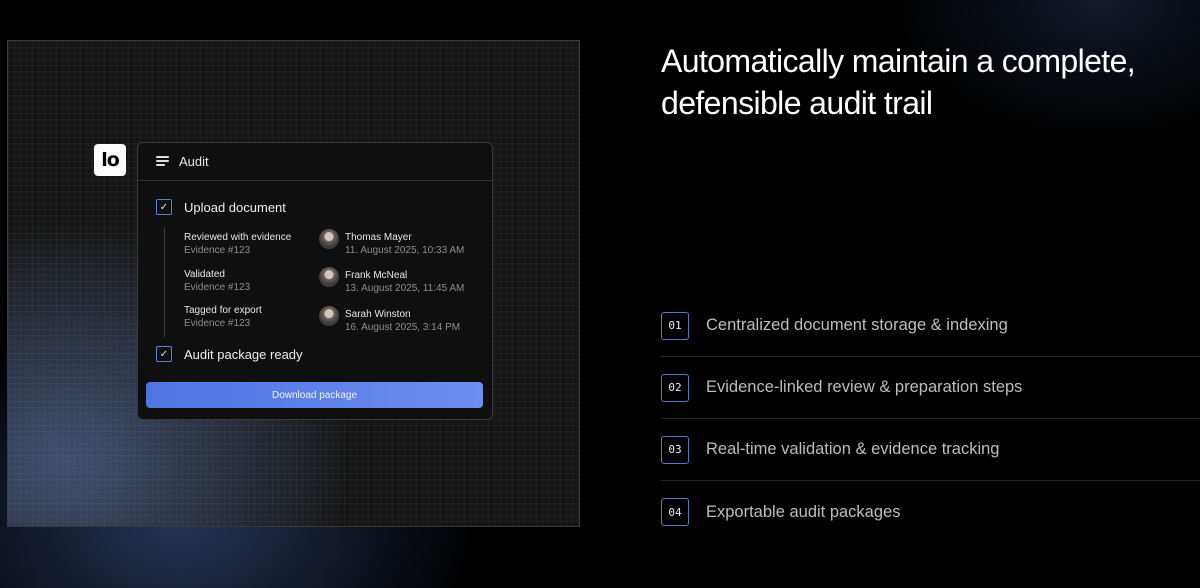 The image size is (1200, 588). Describe the element at coordinates (378, 237) in the screenshot. I see `event-user: Thomas Mayer` at that location.